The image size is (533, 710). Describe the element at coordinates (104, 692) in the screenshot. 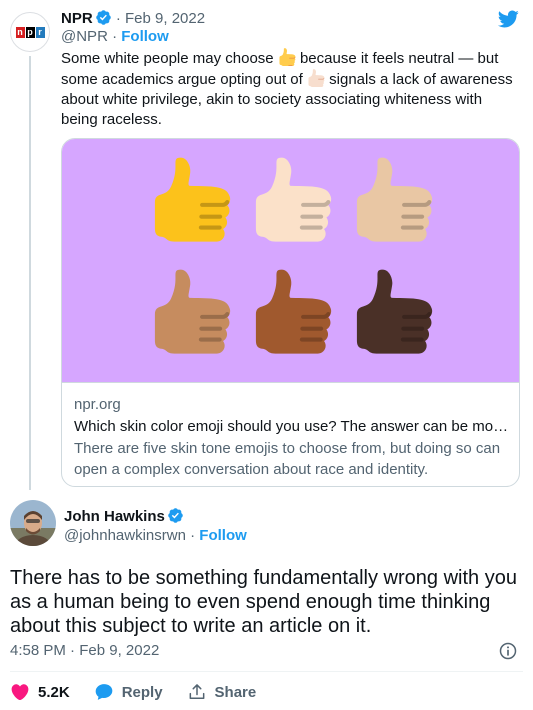

I see `reply-bubble-icon` at that location.